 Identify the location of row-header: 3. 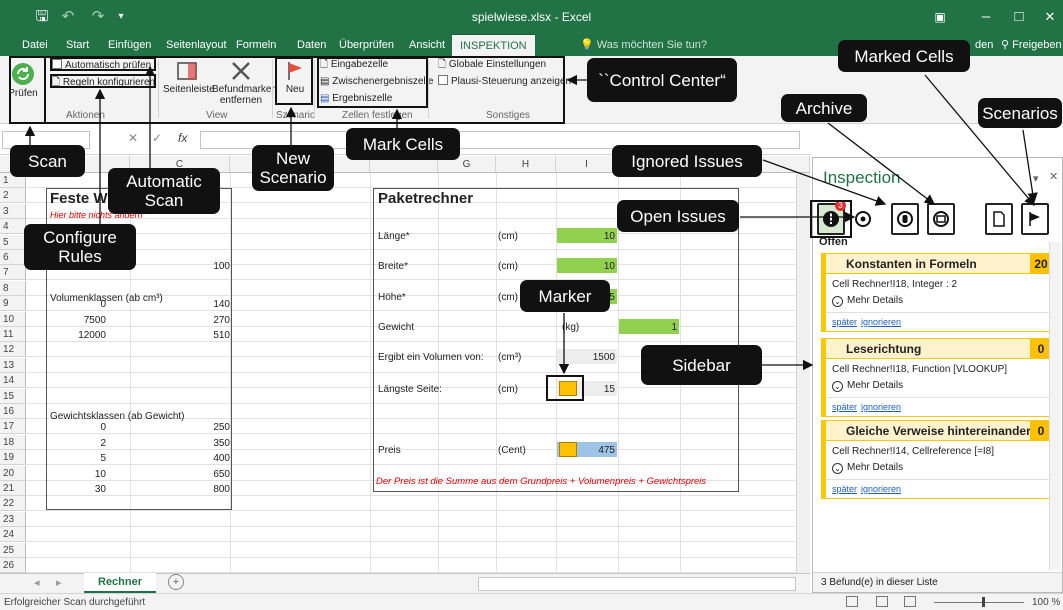
(13, 211).